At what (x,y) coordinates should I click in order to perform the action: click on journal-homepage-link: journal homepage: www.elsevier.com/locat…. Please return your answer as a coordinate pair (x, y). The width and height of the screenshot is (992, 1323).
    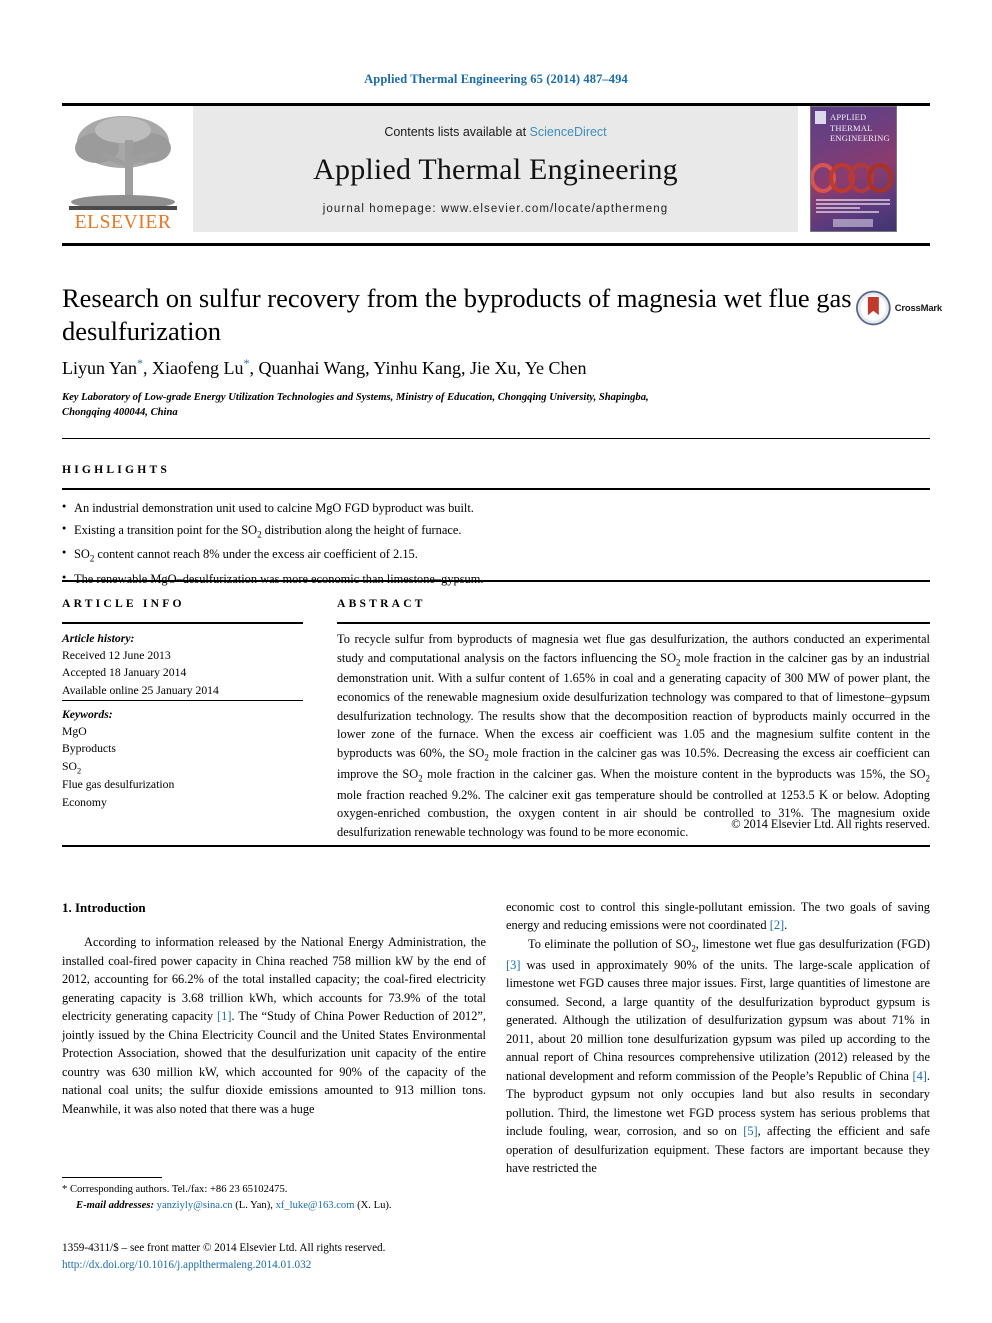
    Looking at the image, I should click on (496, 209).